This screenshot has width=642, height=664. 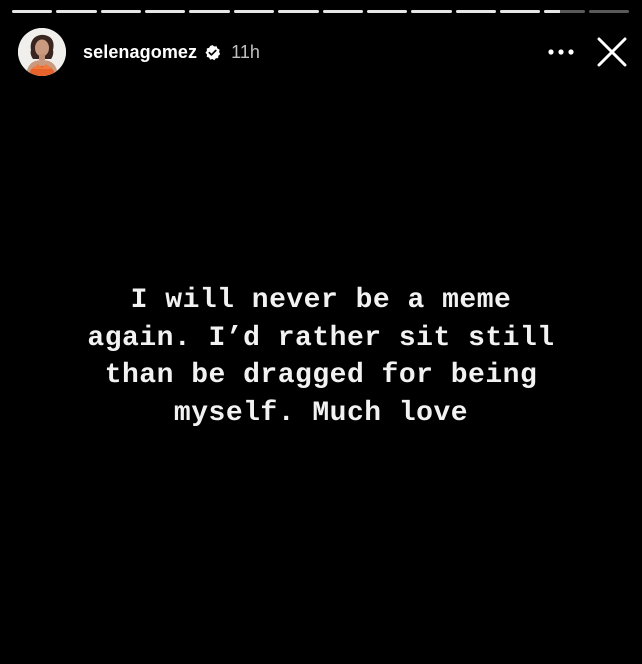 What do you see at coordinates (324, 52) in the screenshot?
I see `story-header: selenagomez 11h` at bounding box center [324, 52].